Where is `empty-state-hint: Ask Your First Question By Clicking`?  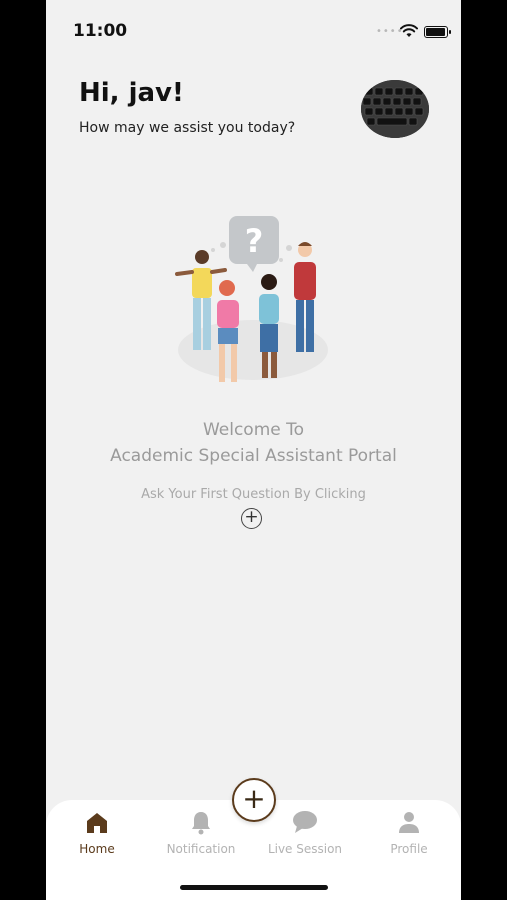
empty-state-hint: Ask Your First Question By Clicking is located at coordinates (253, 494).